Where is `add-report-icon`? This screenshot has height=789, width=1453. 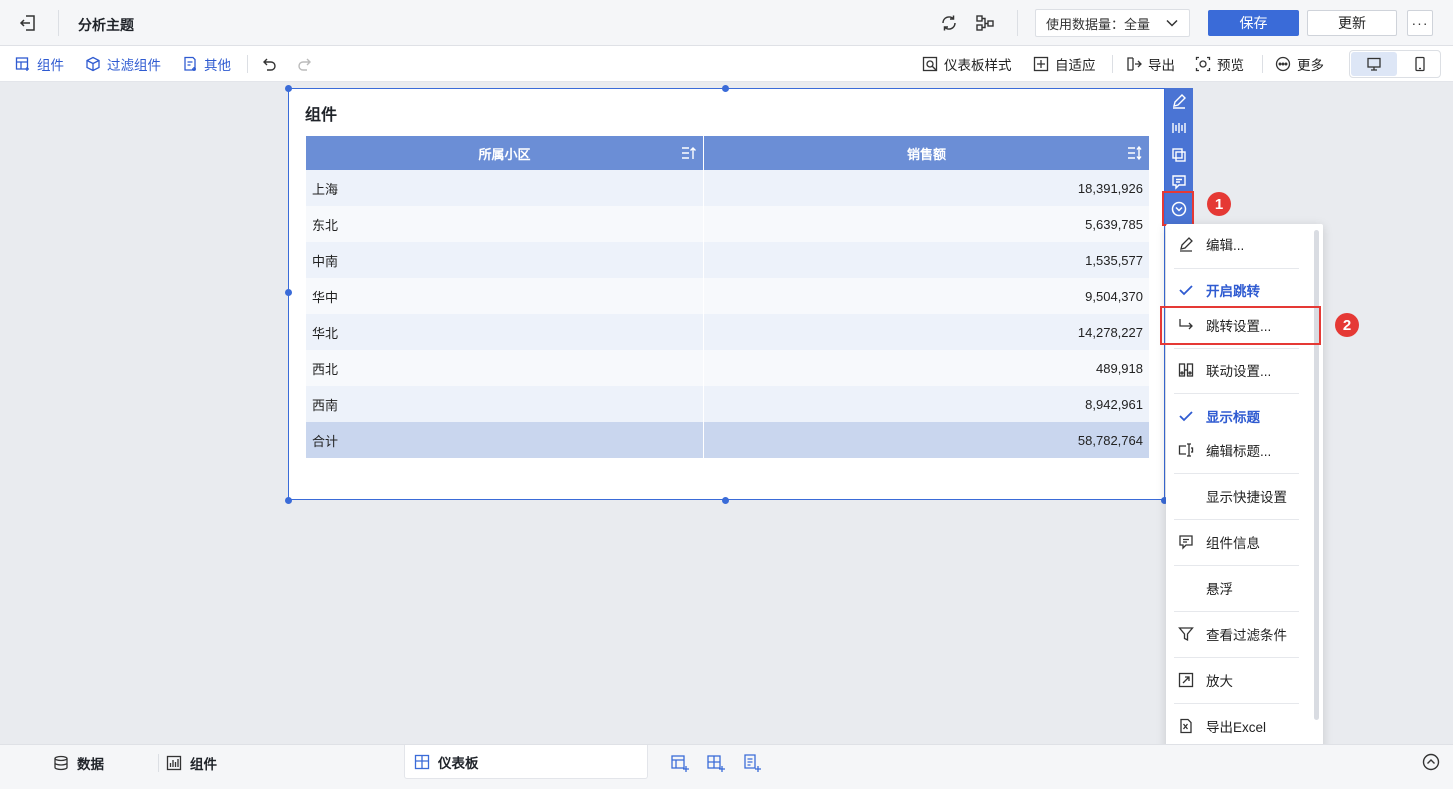 add-report-icon is located at coordinates (752, 763).